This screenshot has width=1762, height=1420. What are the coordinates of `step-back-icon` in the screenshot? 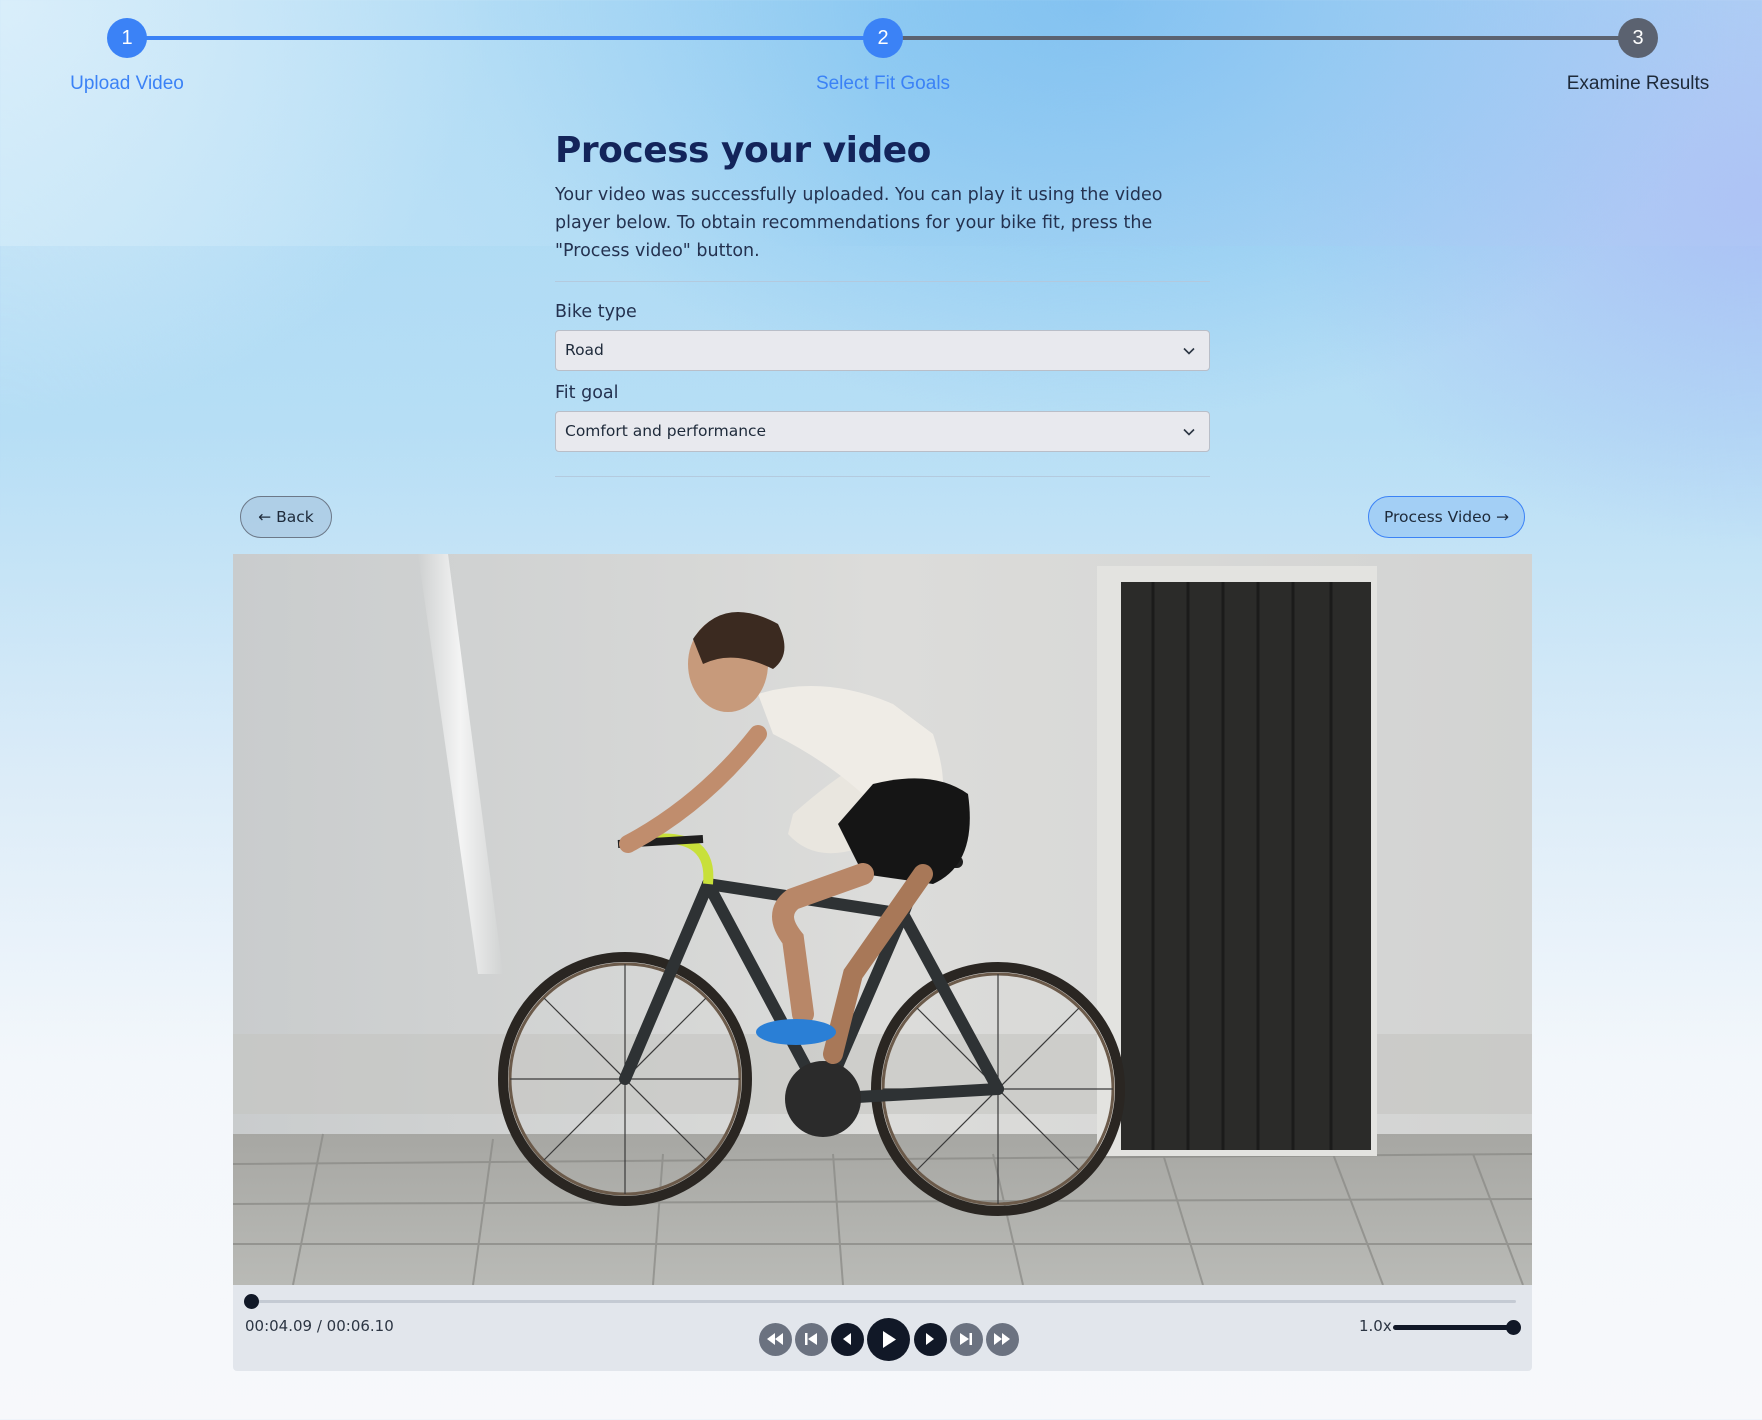 It's located at (847, 1339).